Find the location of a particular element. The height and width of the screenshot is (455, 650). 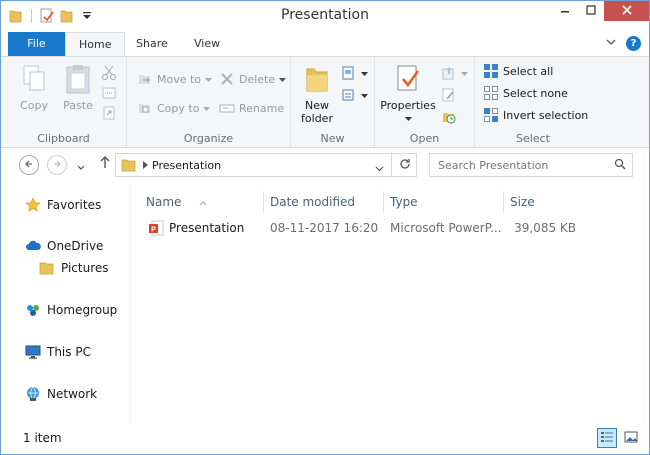

scissors-icon is located at coordinates (109, 73).